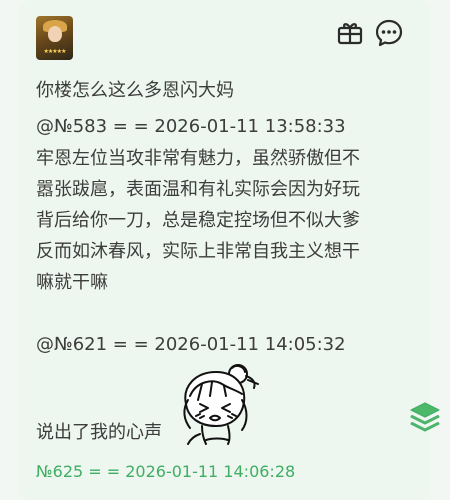 The height and width of the screenshot is (500, 450). I want to click on paragraph-line: 嘛就干嘛, so click(72, 282).